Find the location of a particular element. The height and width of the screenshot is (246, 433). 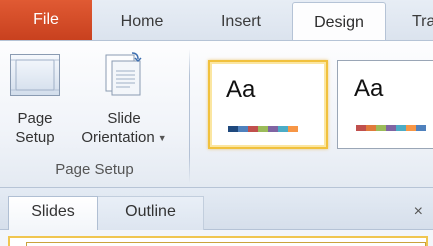

slide-orientation-button: Slide Orientation ▼ is located at coordinates (124, 97).